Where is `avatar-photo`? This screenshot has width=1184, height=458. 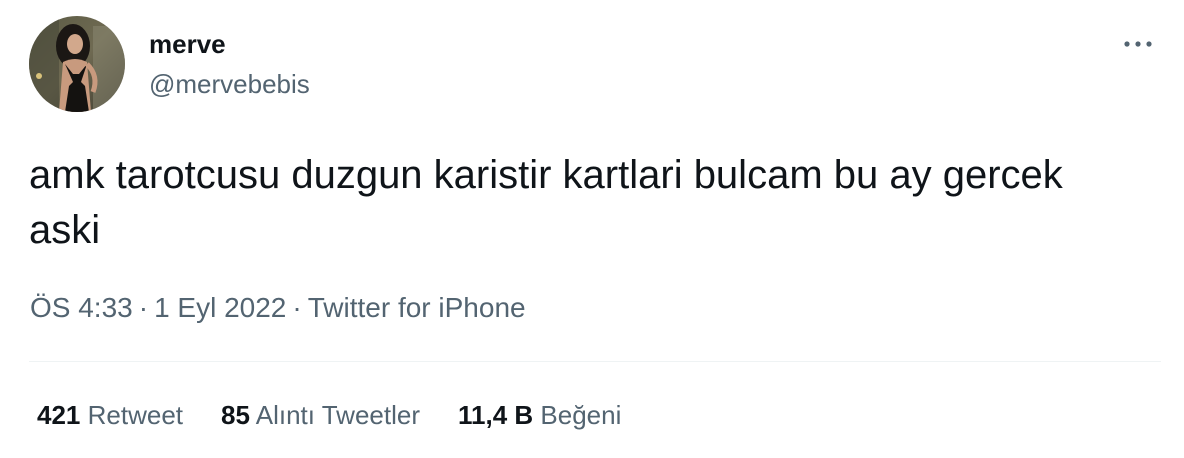 avatar-photo is located at coordinates (77, 64).